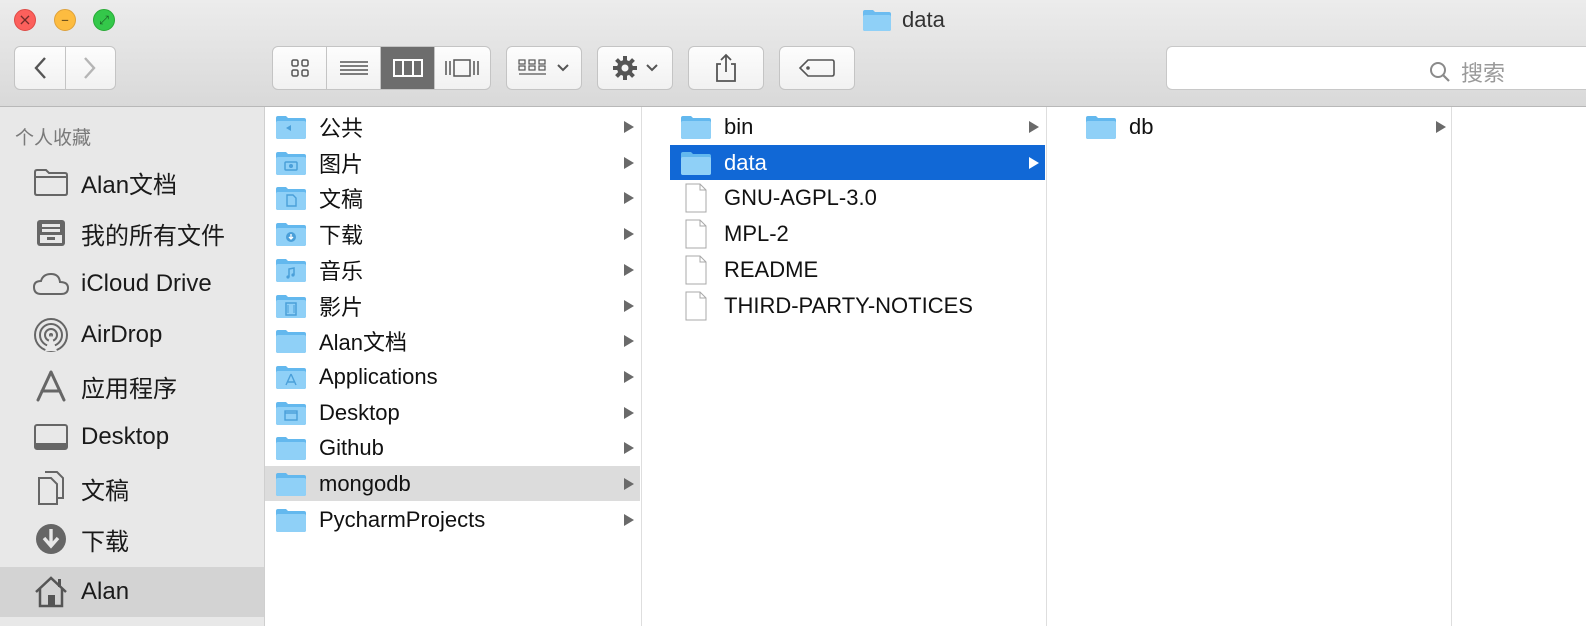  I want to click on sidebar-item-label: 文稿, so click(105, 491).